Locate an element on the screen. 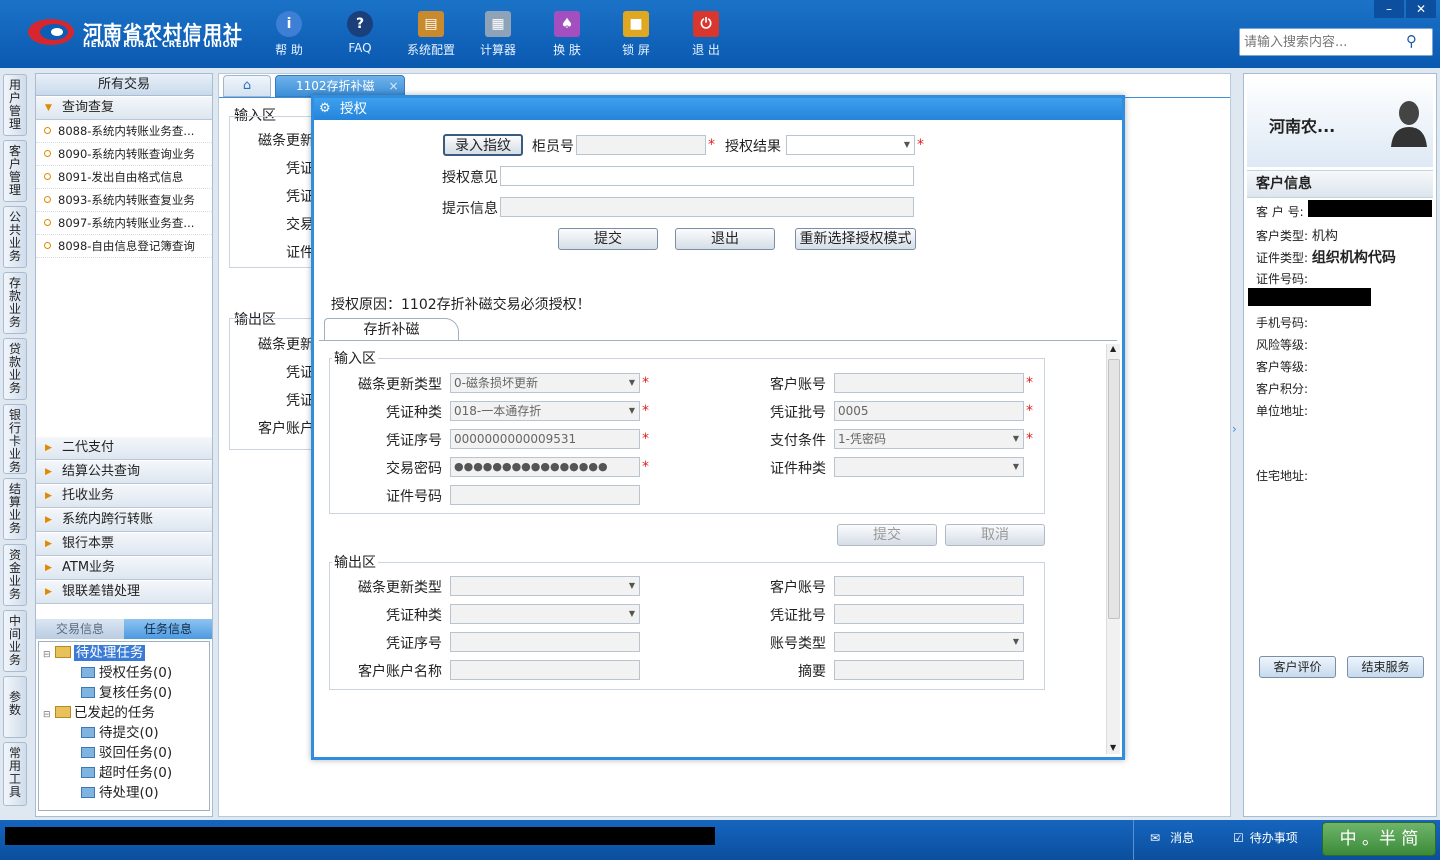  faq-button: ? FAQ is located at coordinates (360, 36).